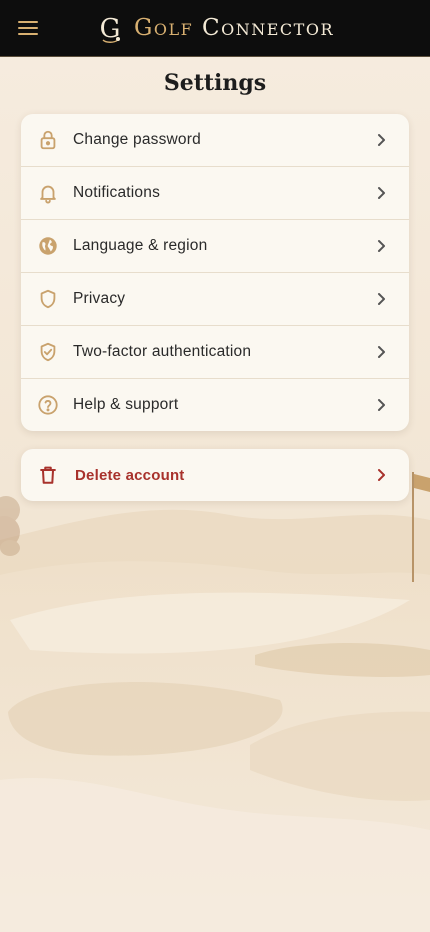 Image resolution: width=430 pixels, height=932 pixels. Describe the element at coordinates (48, 405) in the screenshot. I see `help-circle-icon` at that location.